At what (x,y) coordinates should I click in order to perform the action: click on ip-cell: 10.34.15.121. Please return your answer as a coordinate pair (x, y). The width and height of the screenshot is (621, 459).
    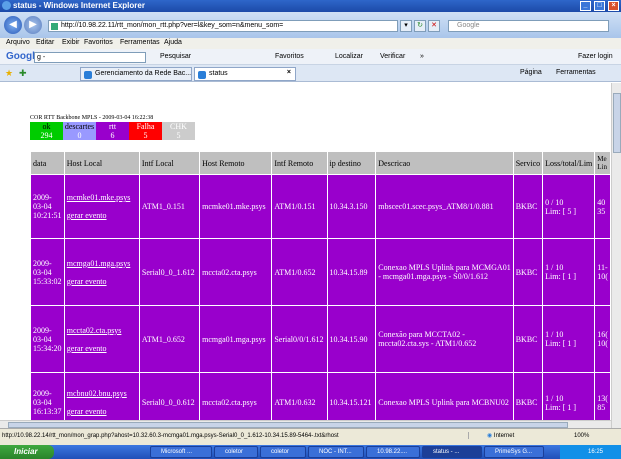
    Looking at the image, I should click on (351, 396).